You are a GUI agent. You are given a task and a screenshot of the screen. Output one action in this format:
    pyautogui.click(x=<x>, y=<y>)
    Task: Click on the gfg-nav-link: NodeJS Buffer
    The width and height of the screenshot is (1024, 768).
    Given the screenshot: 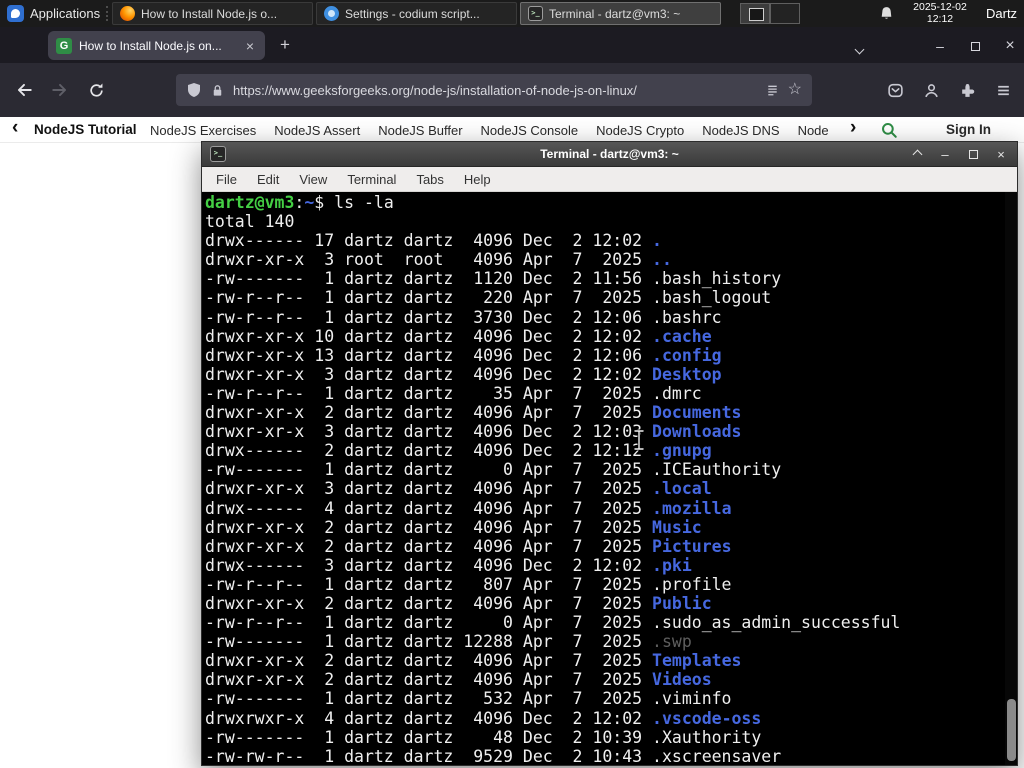 What is the action you would take?
    pyautogui.click(x=420, y=130)
    